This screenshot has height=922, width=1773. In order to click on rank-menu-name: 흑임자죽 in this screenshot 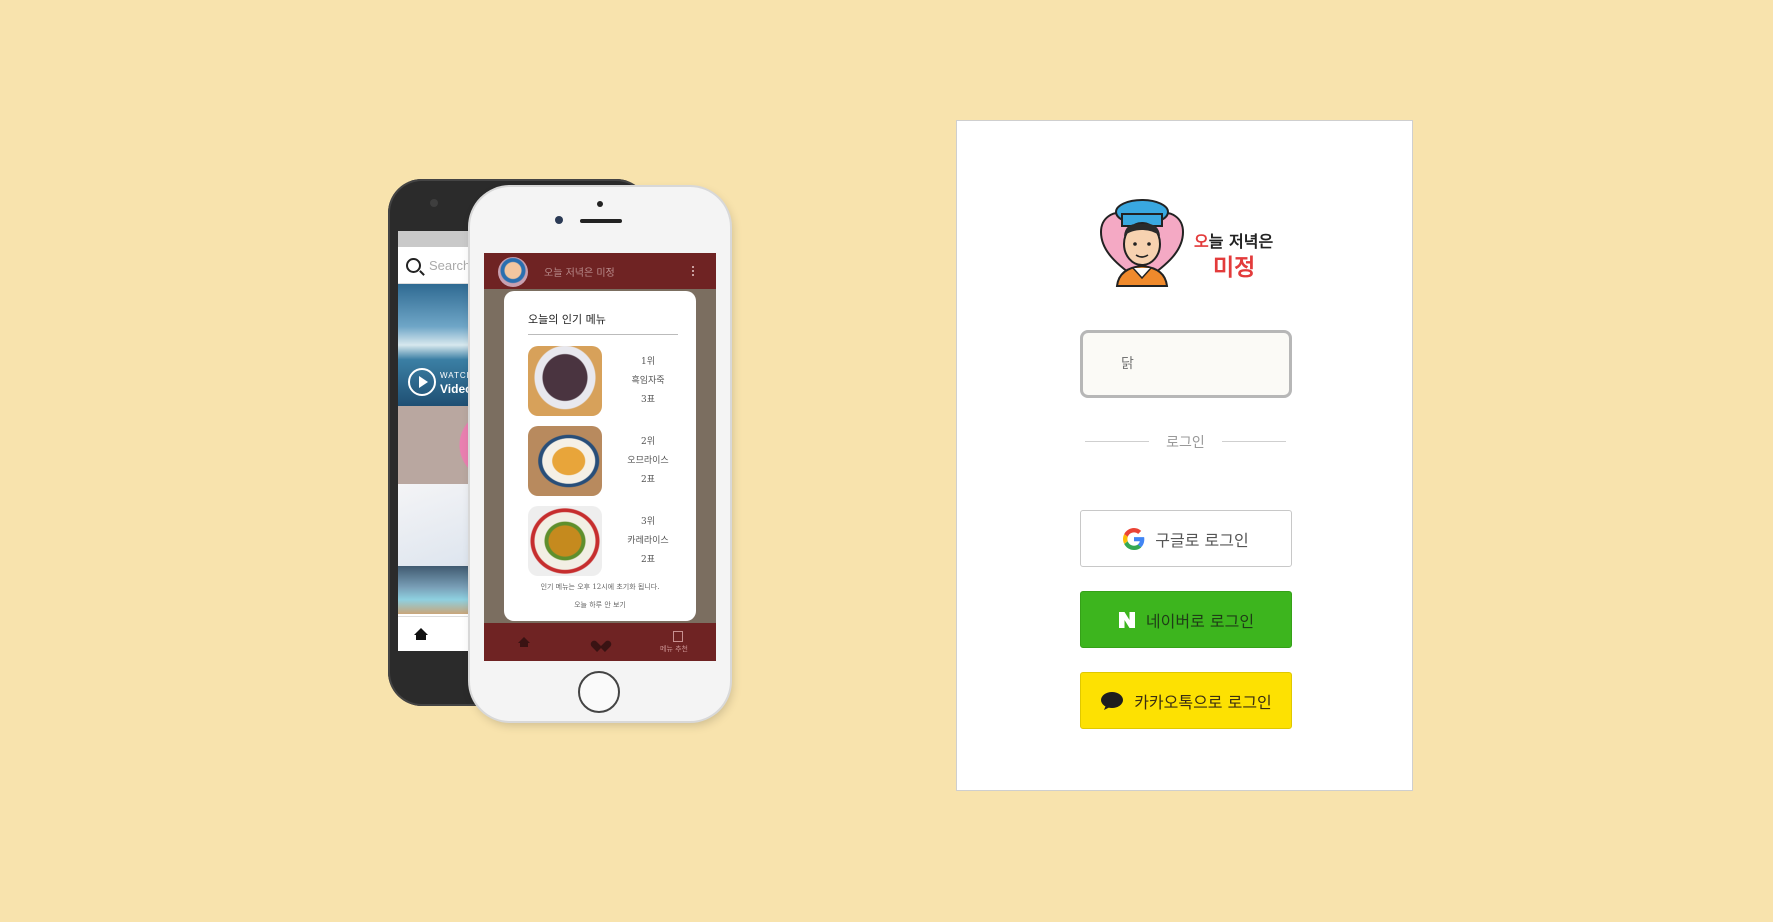, I will do `click(648, 381)`.